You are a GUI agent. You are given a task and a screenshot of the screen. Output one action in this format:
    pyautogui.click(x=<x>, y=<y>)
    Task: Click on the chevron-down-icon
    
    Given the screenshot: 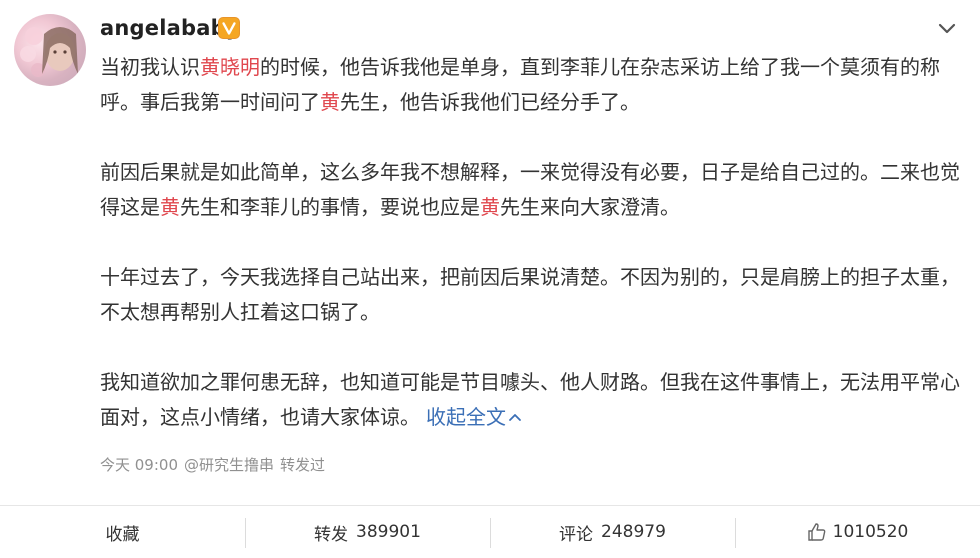 What is the action you would take?
    pyautogui.click(x=947, y=29)
    